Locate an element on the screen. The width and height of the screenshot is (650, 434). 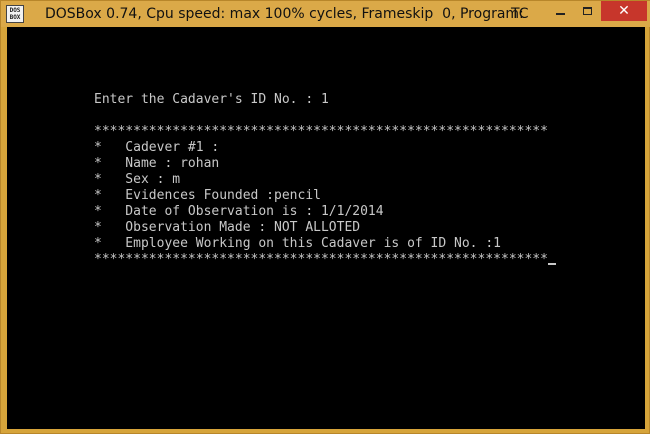
close-icon: ✕ is located at coordinates (624, 11).